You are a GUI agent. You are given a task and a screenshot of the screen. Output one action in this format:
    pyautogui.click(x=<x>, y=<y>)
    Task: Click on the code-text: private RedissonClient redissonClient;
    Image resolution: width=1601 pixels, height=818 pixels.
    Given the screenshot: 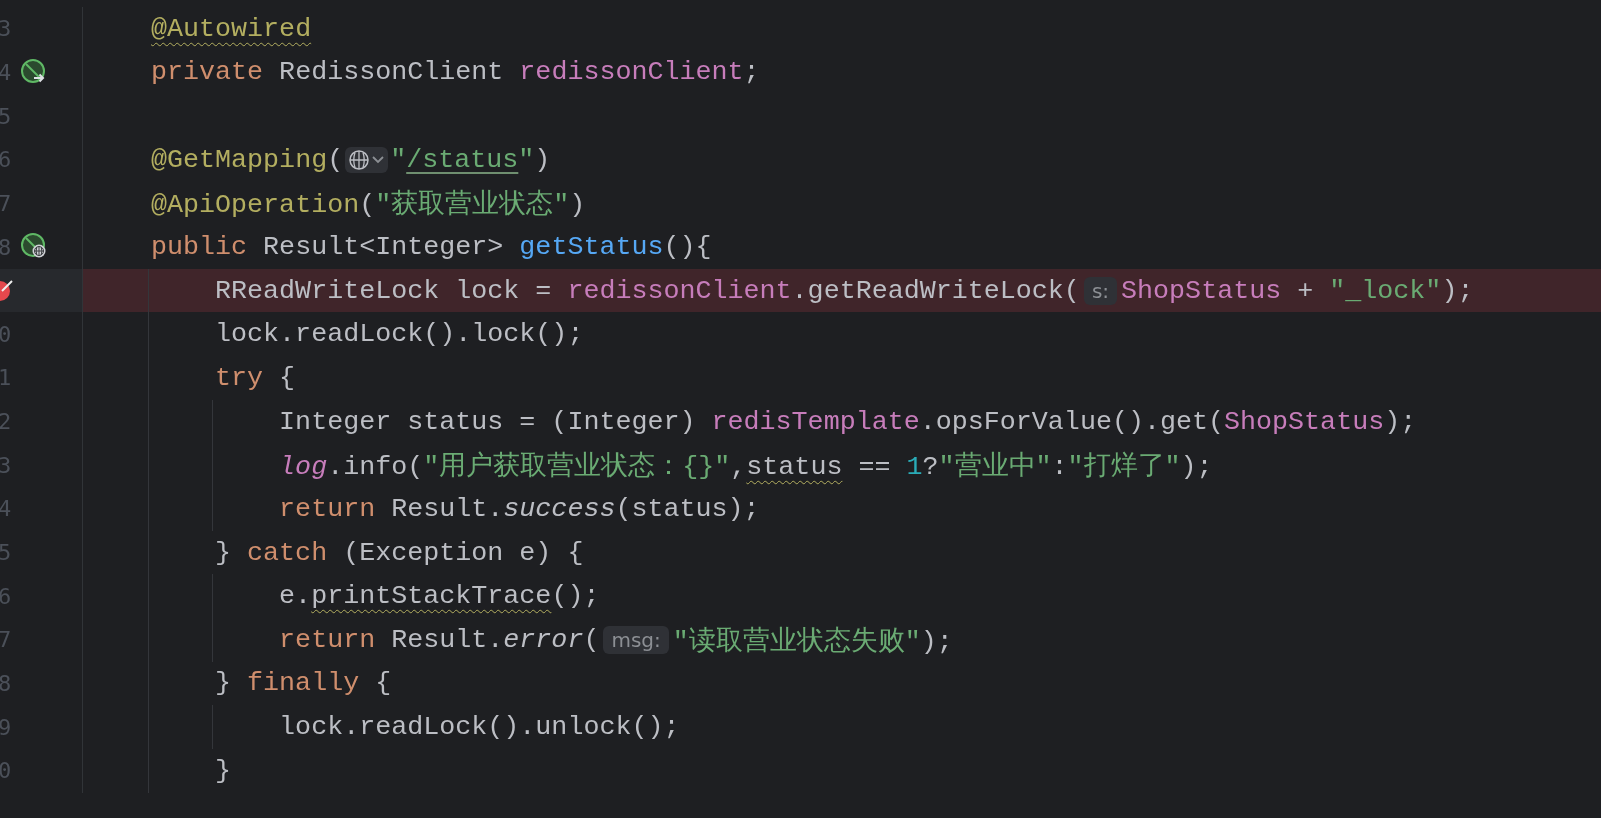 What is the action you would take?
    pyautogui.click(x=455, y=72)
    